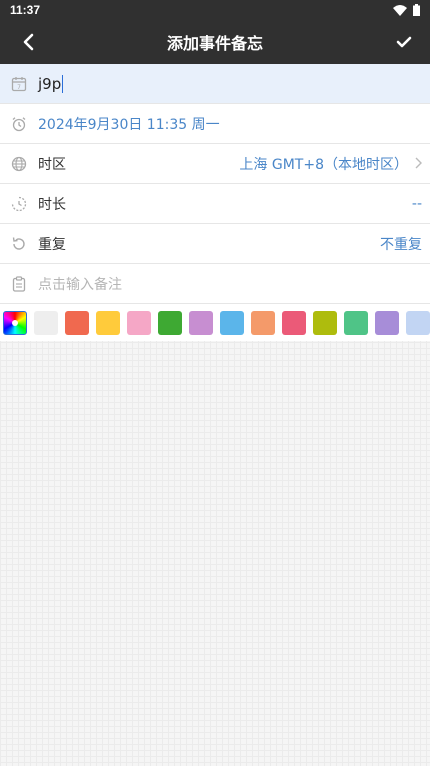  What do you see at coordinates (63, 83) in the screenshot?
I see `text-cursor` at bounding box center [63, 83].